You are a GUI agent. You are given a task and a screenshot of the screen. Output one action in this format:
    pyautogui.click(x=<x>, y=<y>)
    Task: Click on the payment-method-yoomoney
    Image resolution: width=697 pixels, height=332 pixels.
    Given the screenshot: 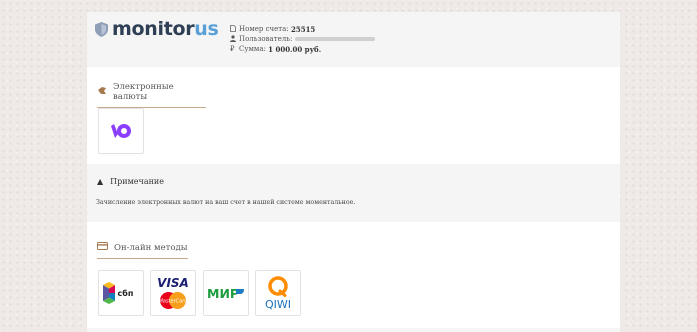 What is the action you would take?
    pyautogui.click(x=121, y=131)
    